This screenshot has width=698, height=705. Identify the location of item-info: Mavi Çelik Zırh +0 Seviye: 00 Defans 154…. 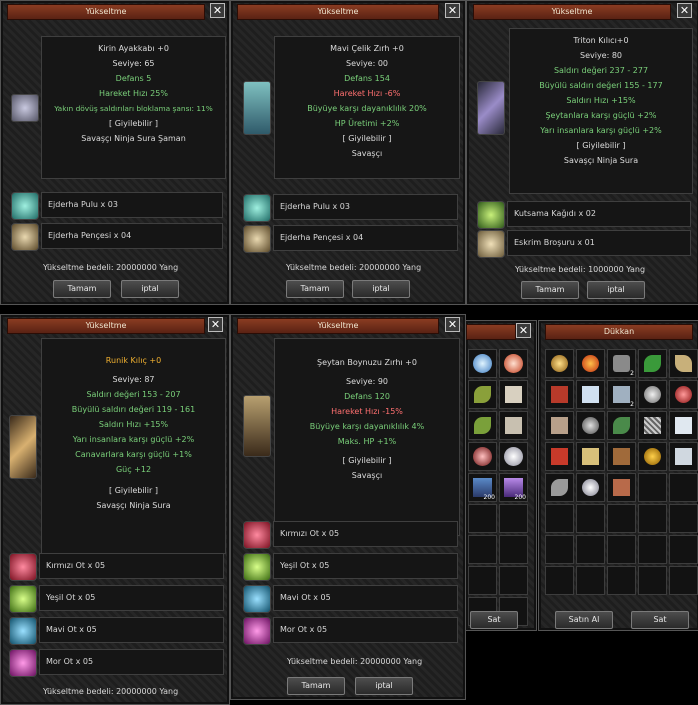
(367, 107).